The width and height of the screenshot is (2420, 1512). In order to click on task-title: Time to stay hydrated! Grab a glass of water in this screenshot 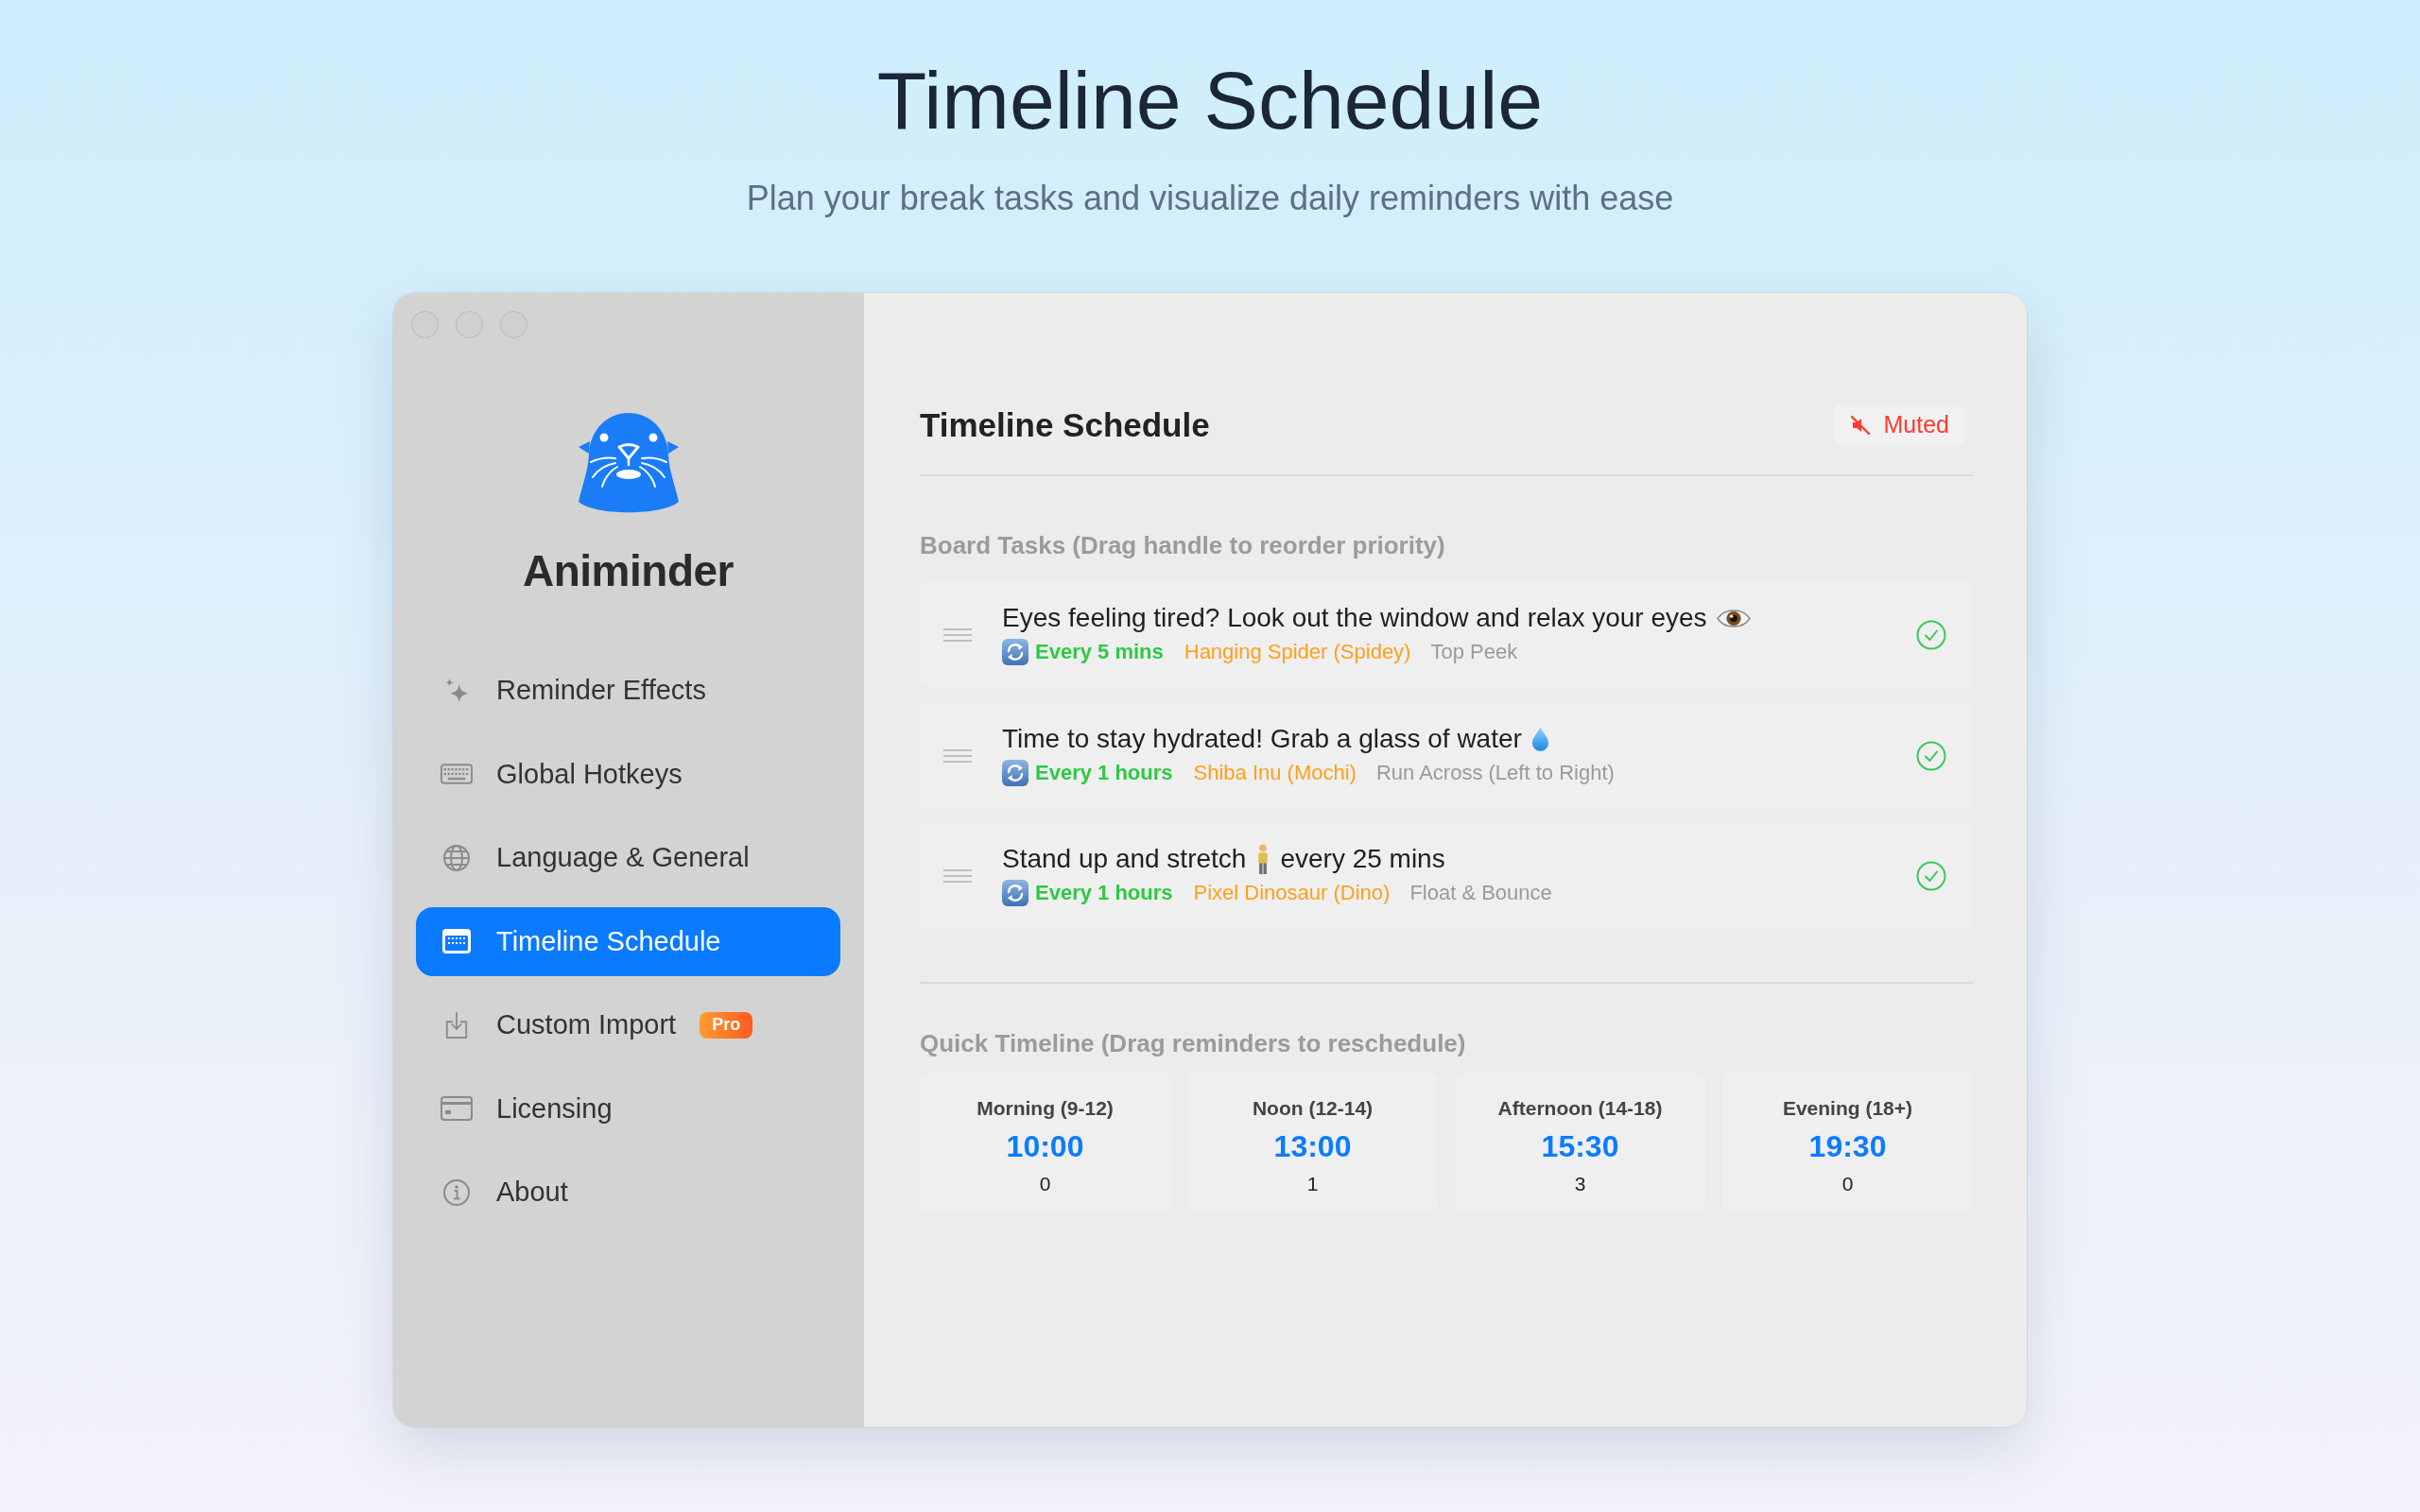, I will do `click(1262, 738)`.